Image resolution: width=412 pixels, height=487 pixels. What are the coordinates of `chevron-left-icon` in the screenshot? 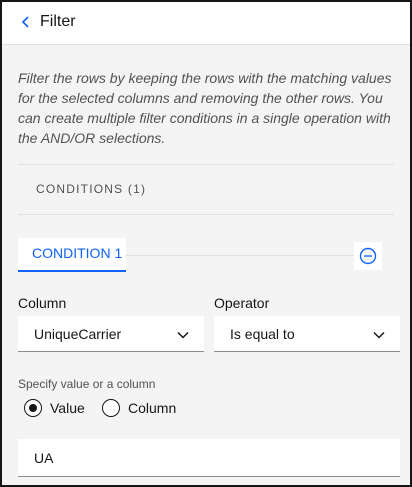 It's located at (25, 22).